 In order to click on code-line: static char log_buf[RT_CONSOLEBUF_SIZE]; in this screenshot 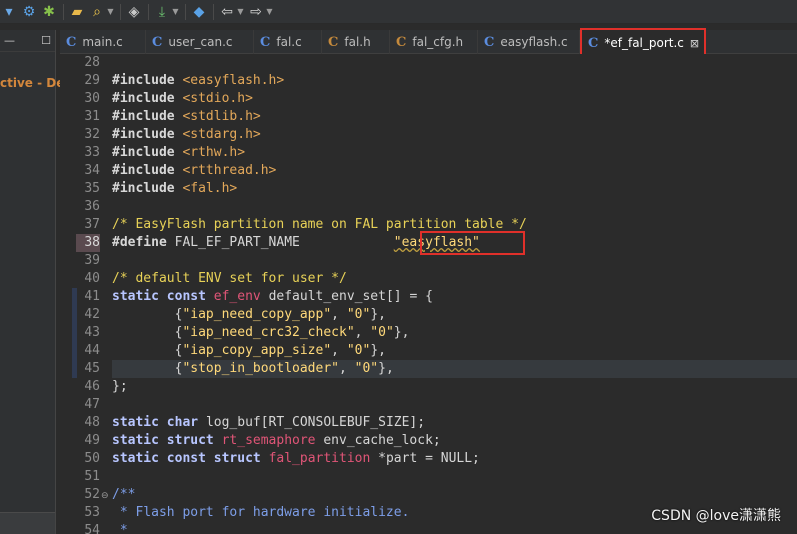, I will do `click(269, 422)`.